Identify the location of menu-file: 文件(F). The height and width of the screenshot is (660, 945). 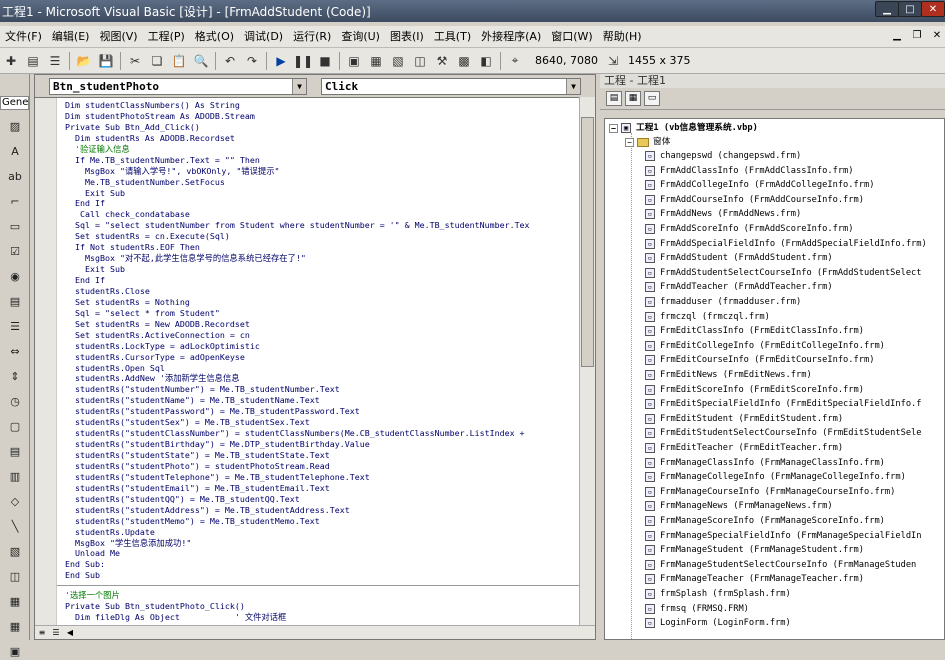
(23, 37).